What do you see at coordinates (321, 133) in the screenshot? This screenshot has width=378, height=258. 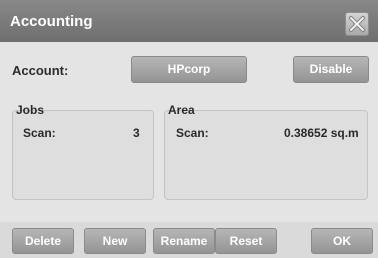 I see `area-scan-value: 0.38652 sq.m` at bounding box center [321, 133].